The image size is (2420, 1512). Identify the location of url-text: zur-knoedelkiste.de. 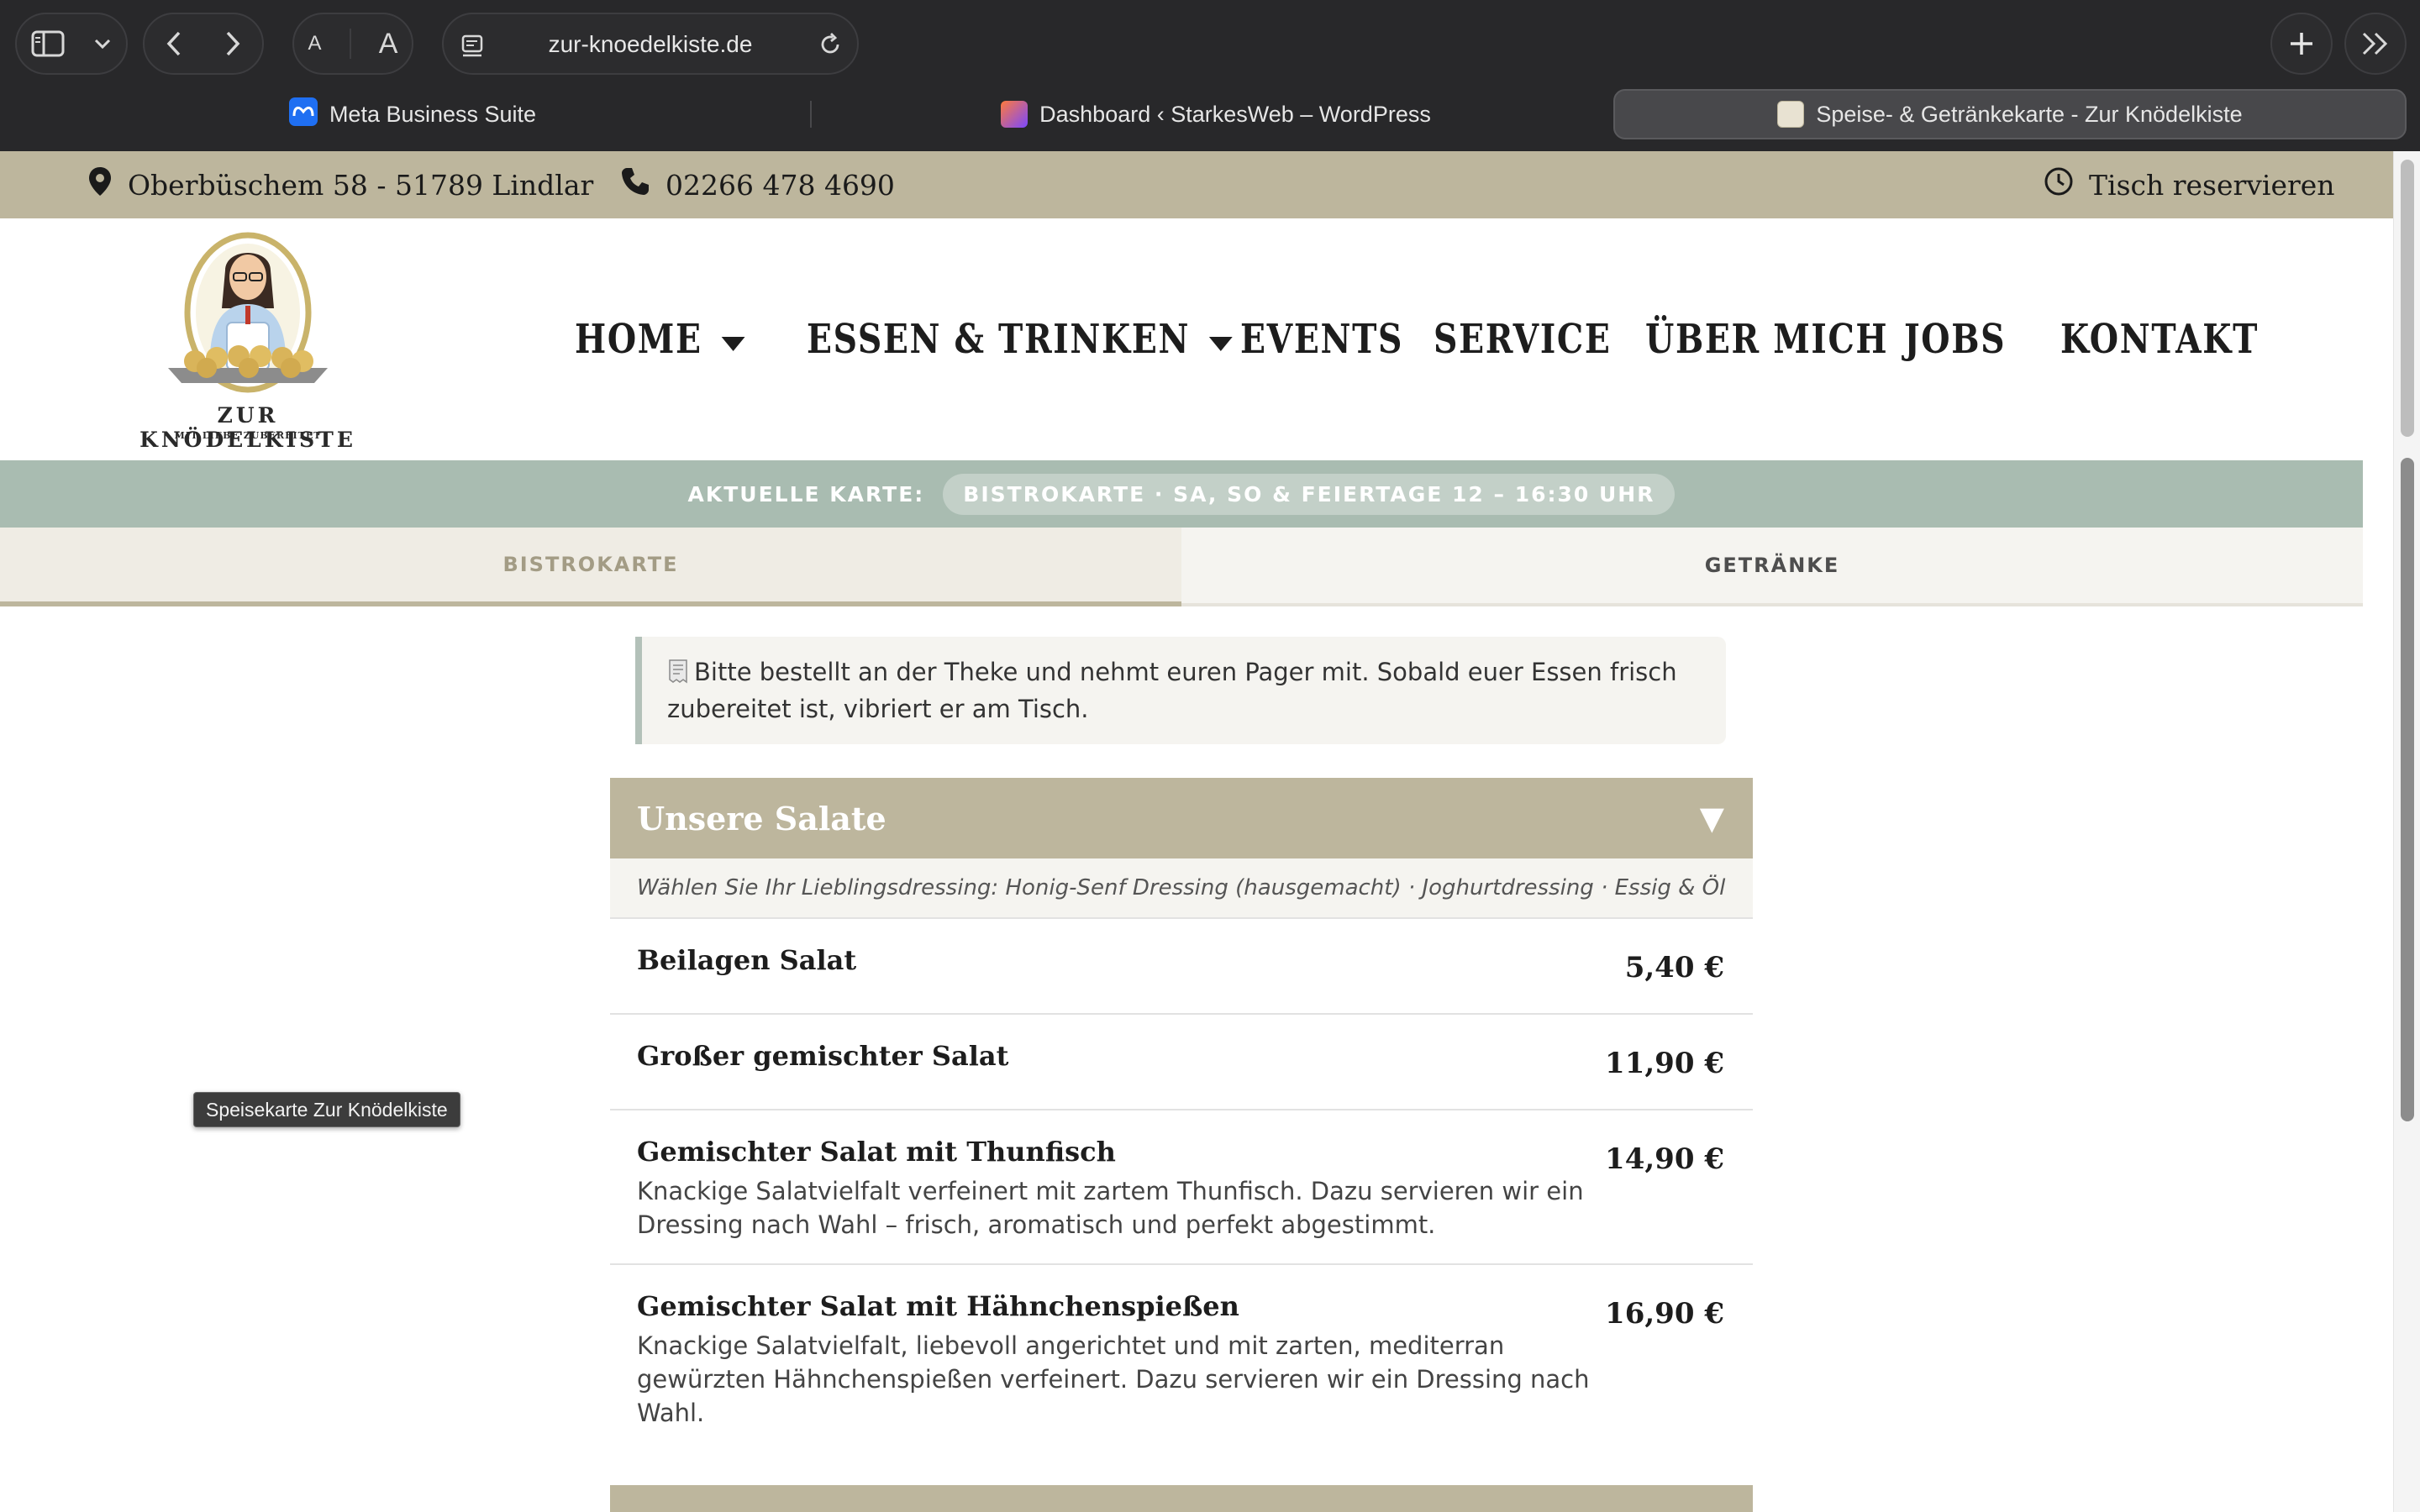
(650, 44).